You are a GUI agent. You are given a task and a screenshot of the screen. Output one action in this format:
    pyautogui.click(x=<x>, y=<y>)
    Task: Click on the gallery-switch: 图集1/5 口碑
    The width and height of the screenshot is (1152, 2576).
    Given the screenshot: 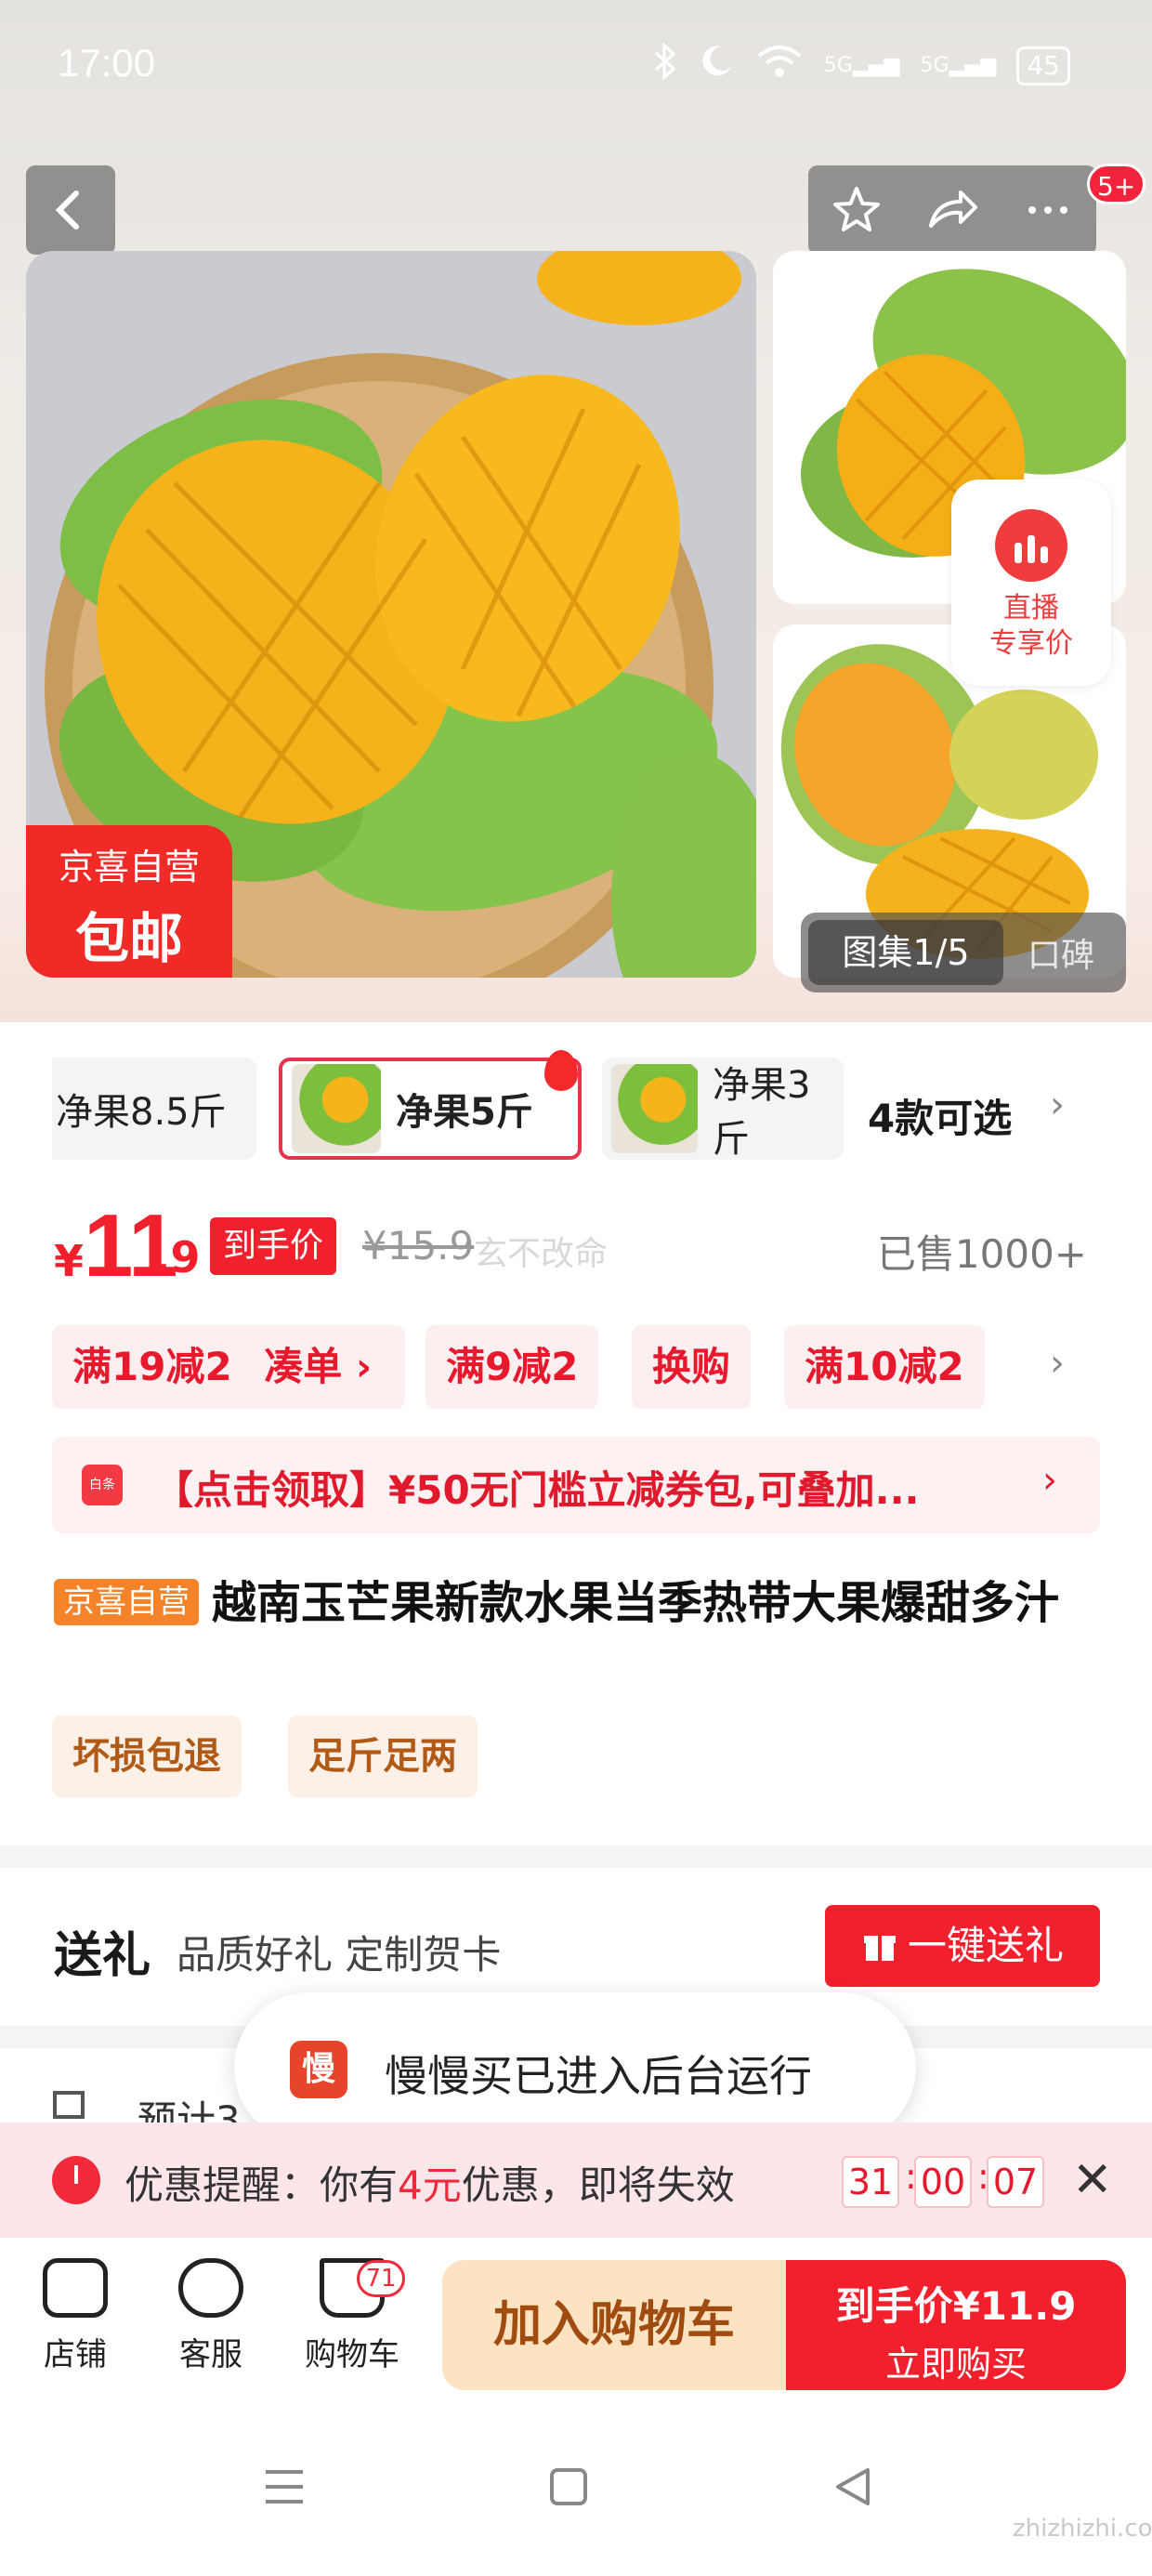 What is the action you would take?
    pyautogui.click(x=963, y=952)
    